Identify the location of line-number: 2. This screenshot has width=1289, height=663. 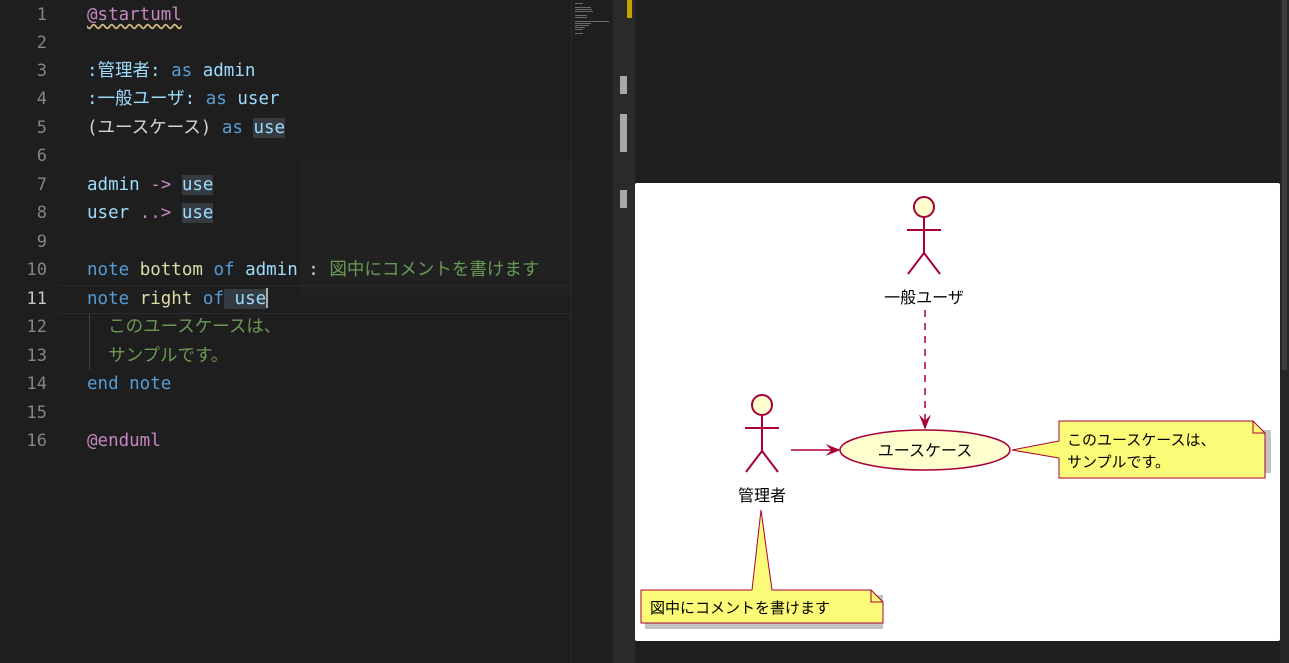
(41, 43).